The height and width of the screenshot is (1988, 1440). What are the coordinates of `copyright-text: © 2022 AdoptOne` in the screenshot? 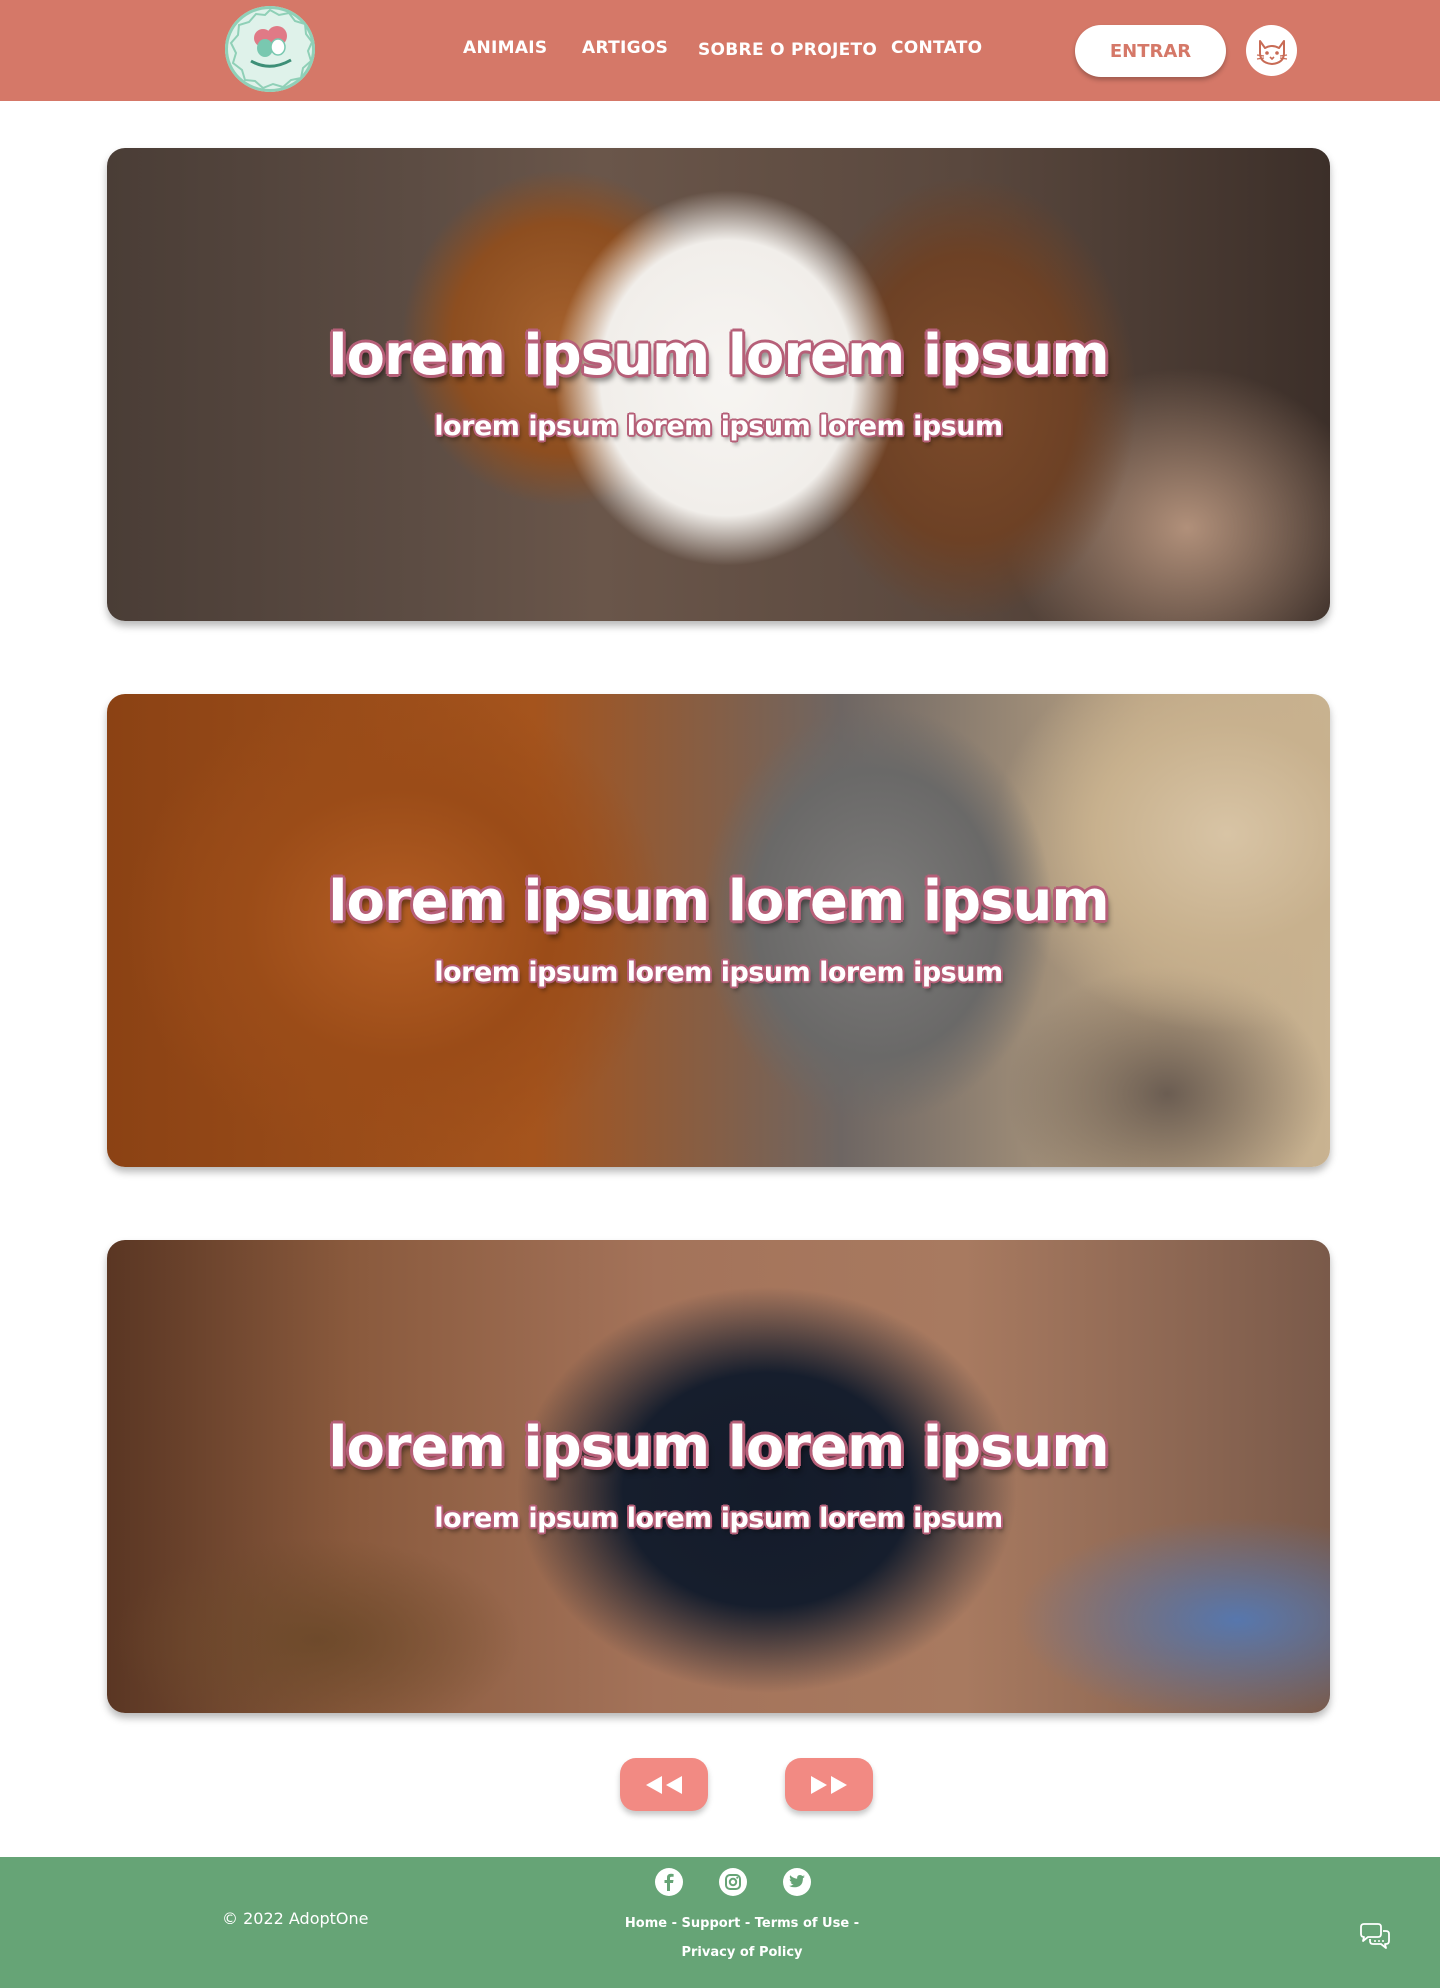 It's located at (295, 1918).